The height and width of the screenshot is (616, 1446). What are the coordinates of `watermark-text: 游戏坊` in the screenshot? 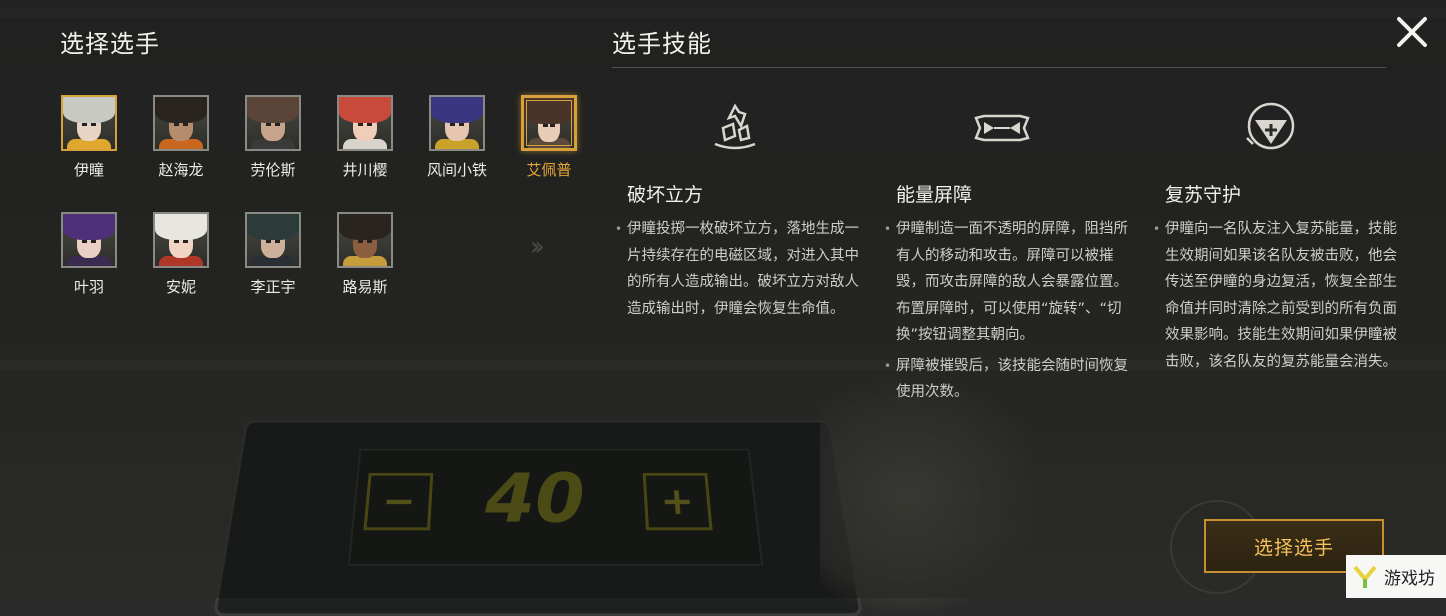 It's located at (1409, 579).